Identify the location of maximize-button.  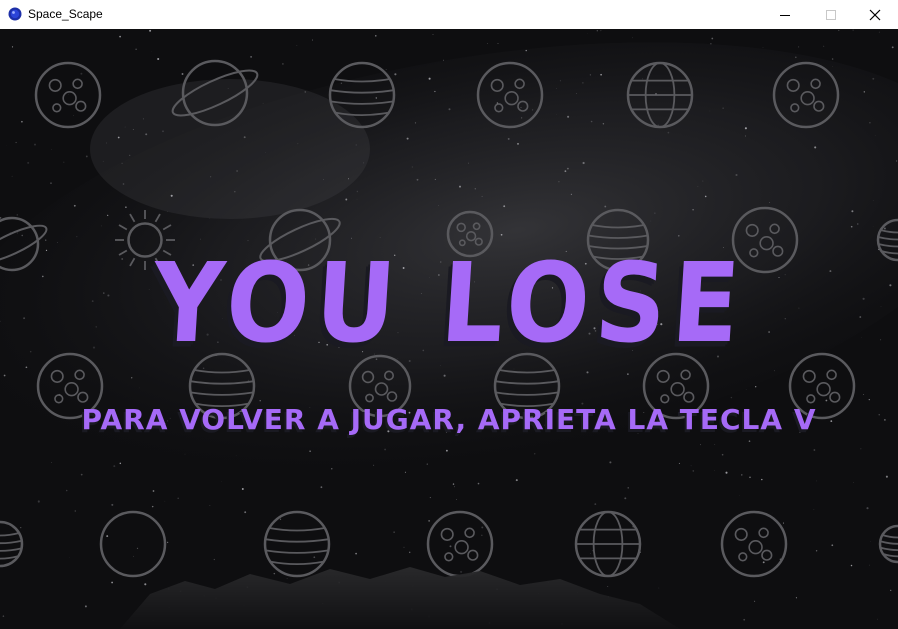
(831, 14).